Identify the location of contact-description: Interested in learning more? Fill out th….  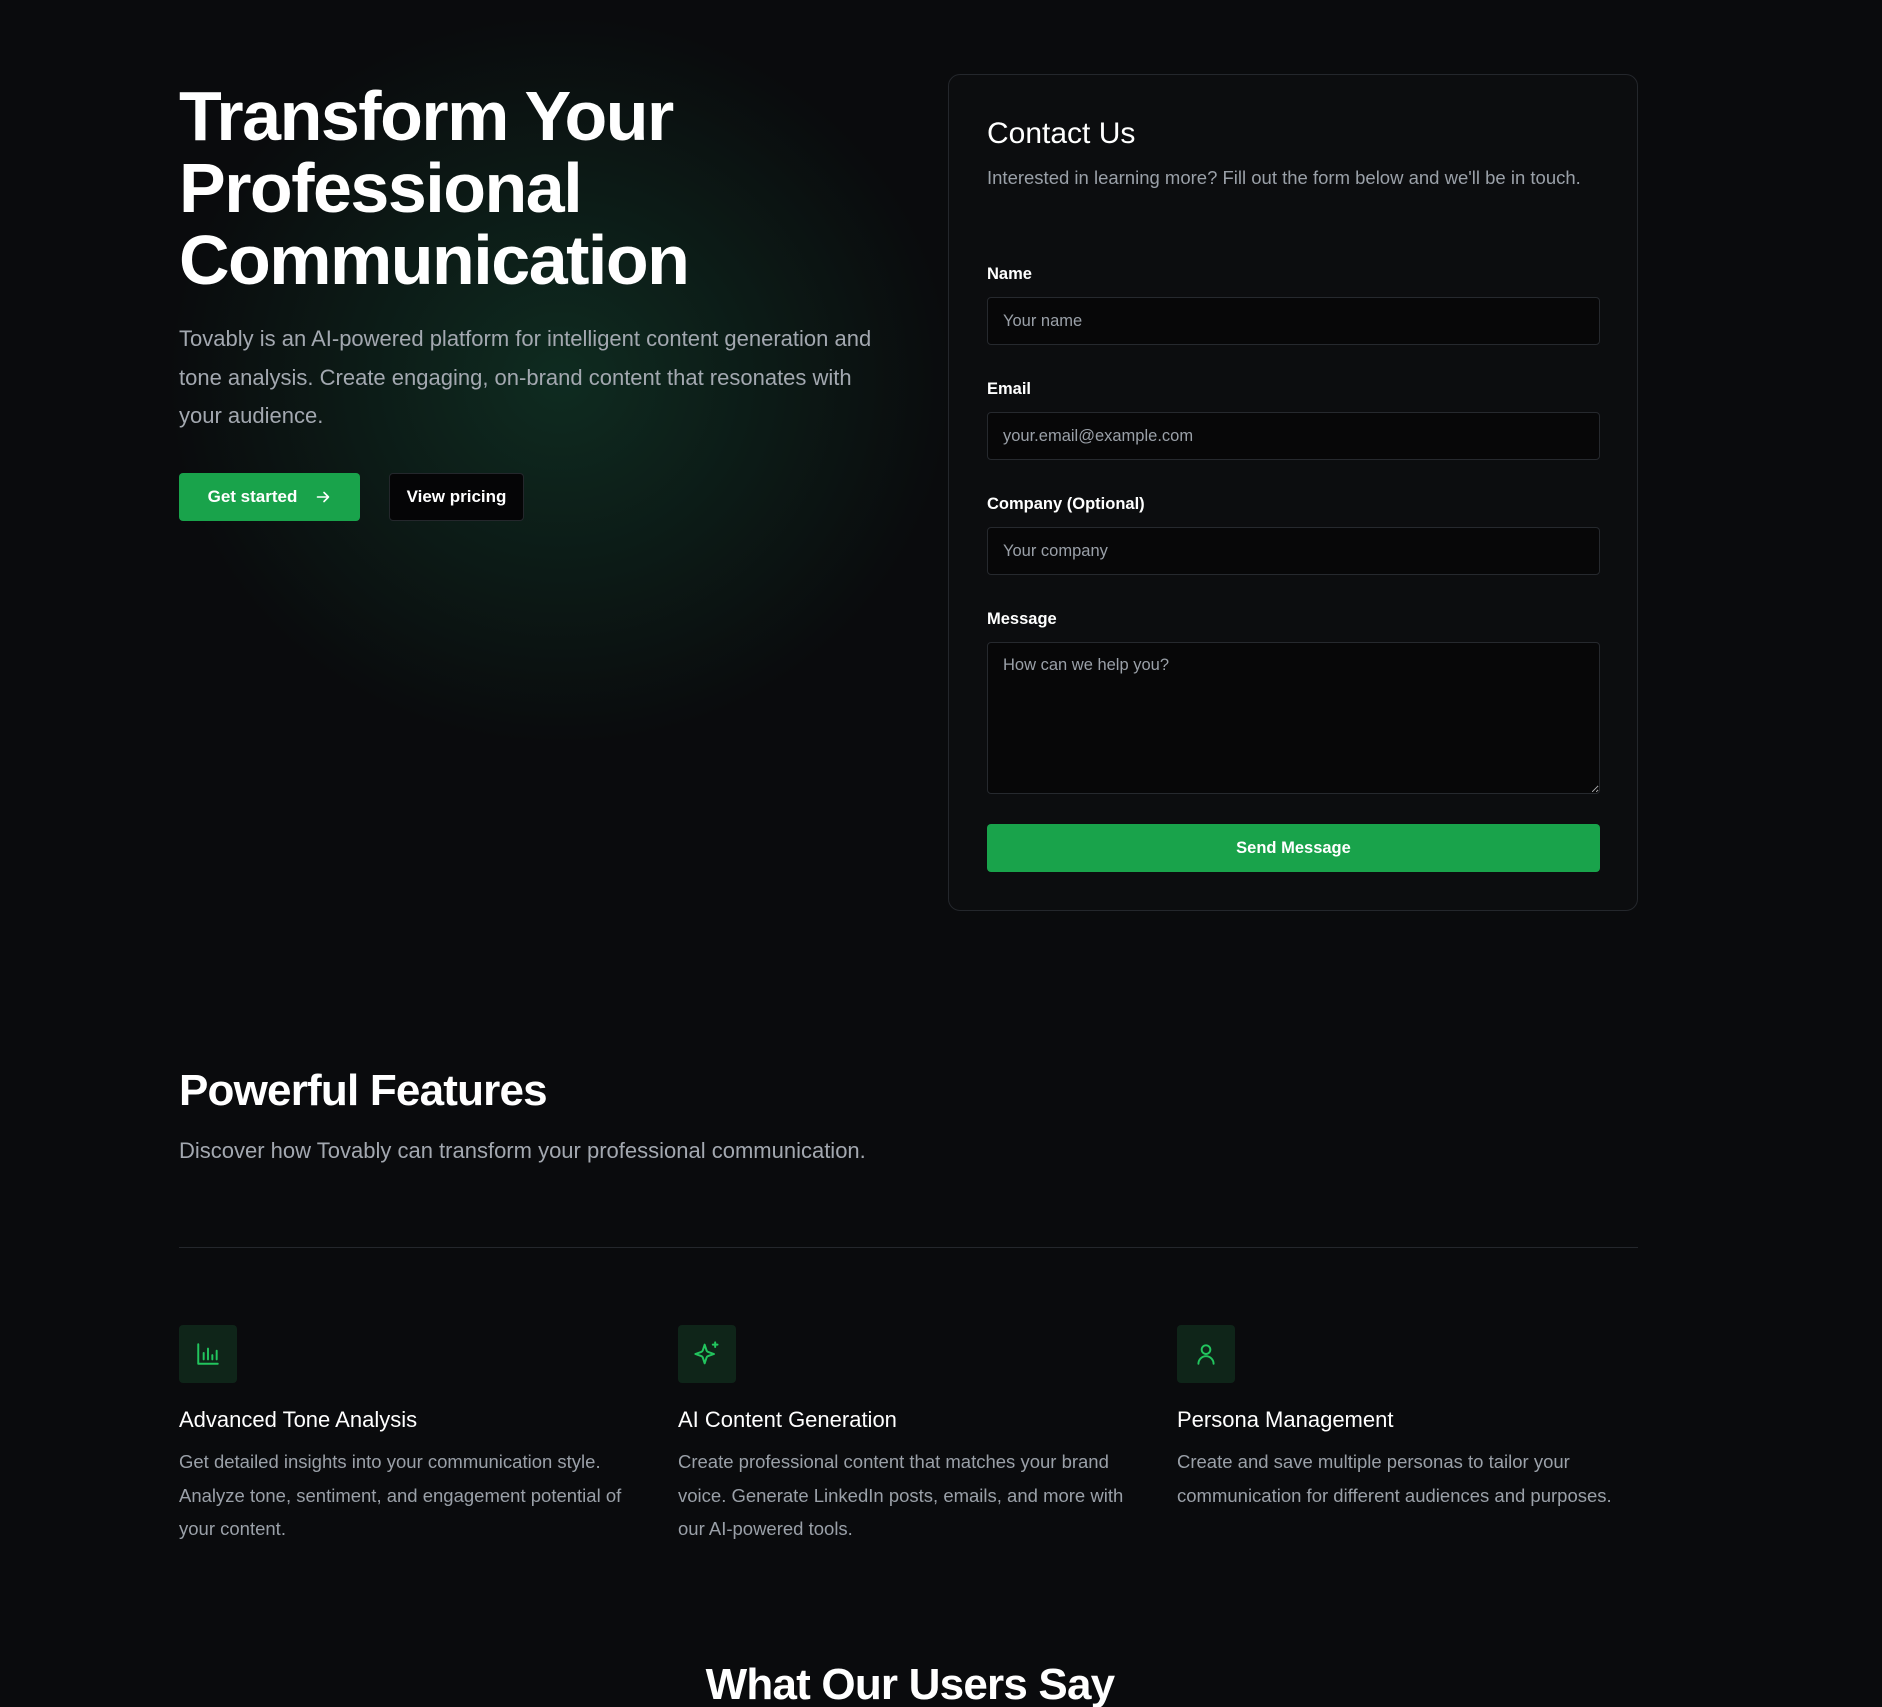
(1284, 177).